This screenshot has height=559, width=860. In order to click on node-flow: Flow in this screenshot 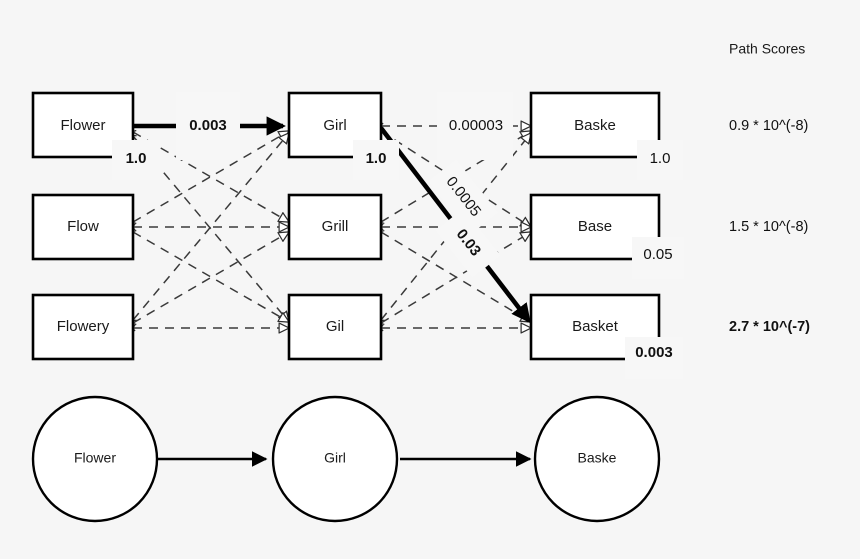, I will do `click(83, 227)`.